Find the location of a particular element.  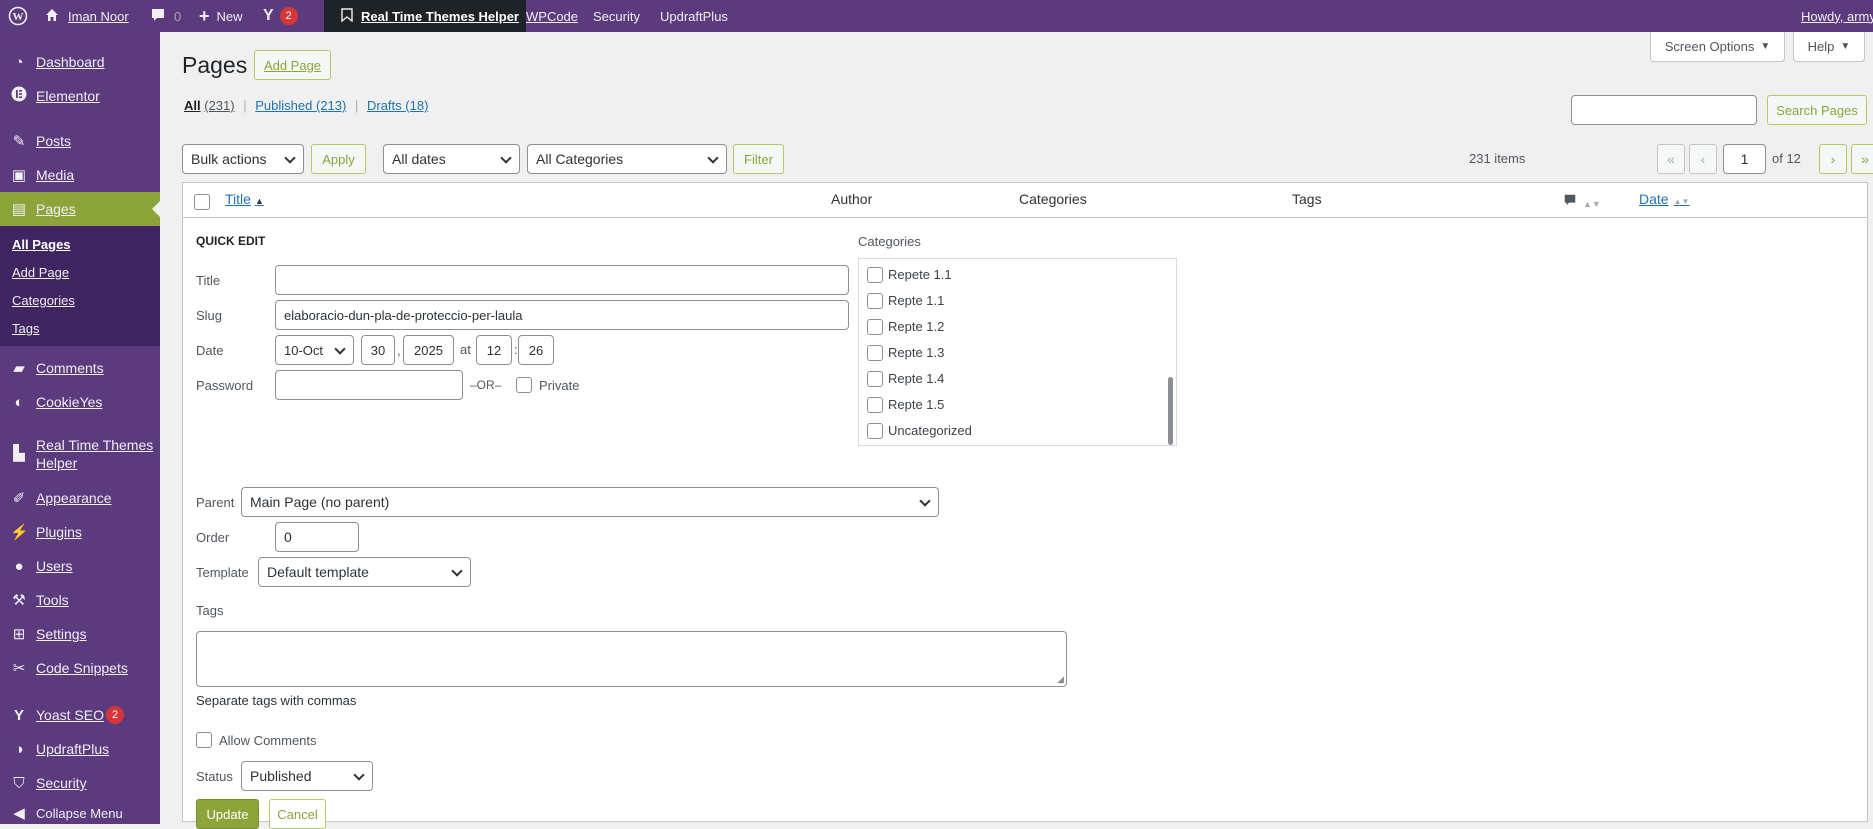

category-item: Repte 1.4 is located at coordinates (905, 378).